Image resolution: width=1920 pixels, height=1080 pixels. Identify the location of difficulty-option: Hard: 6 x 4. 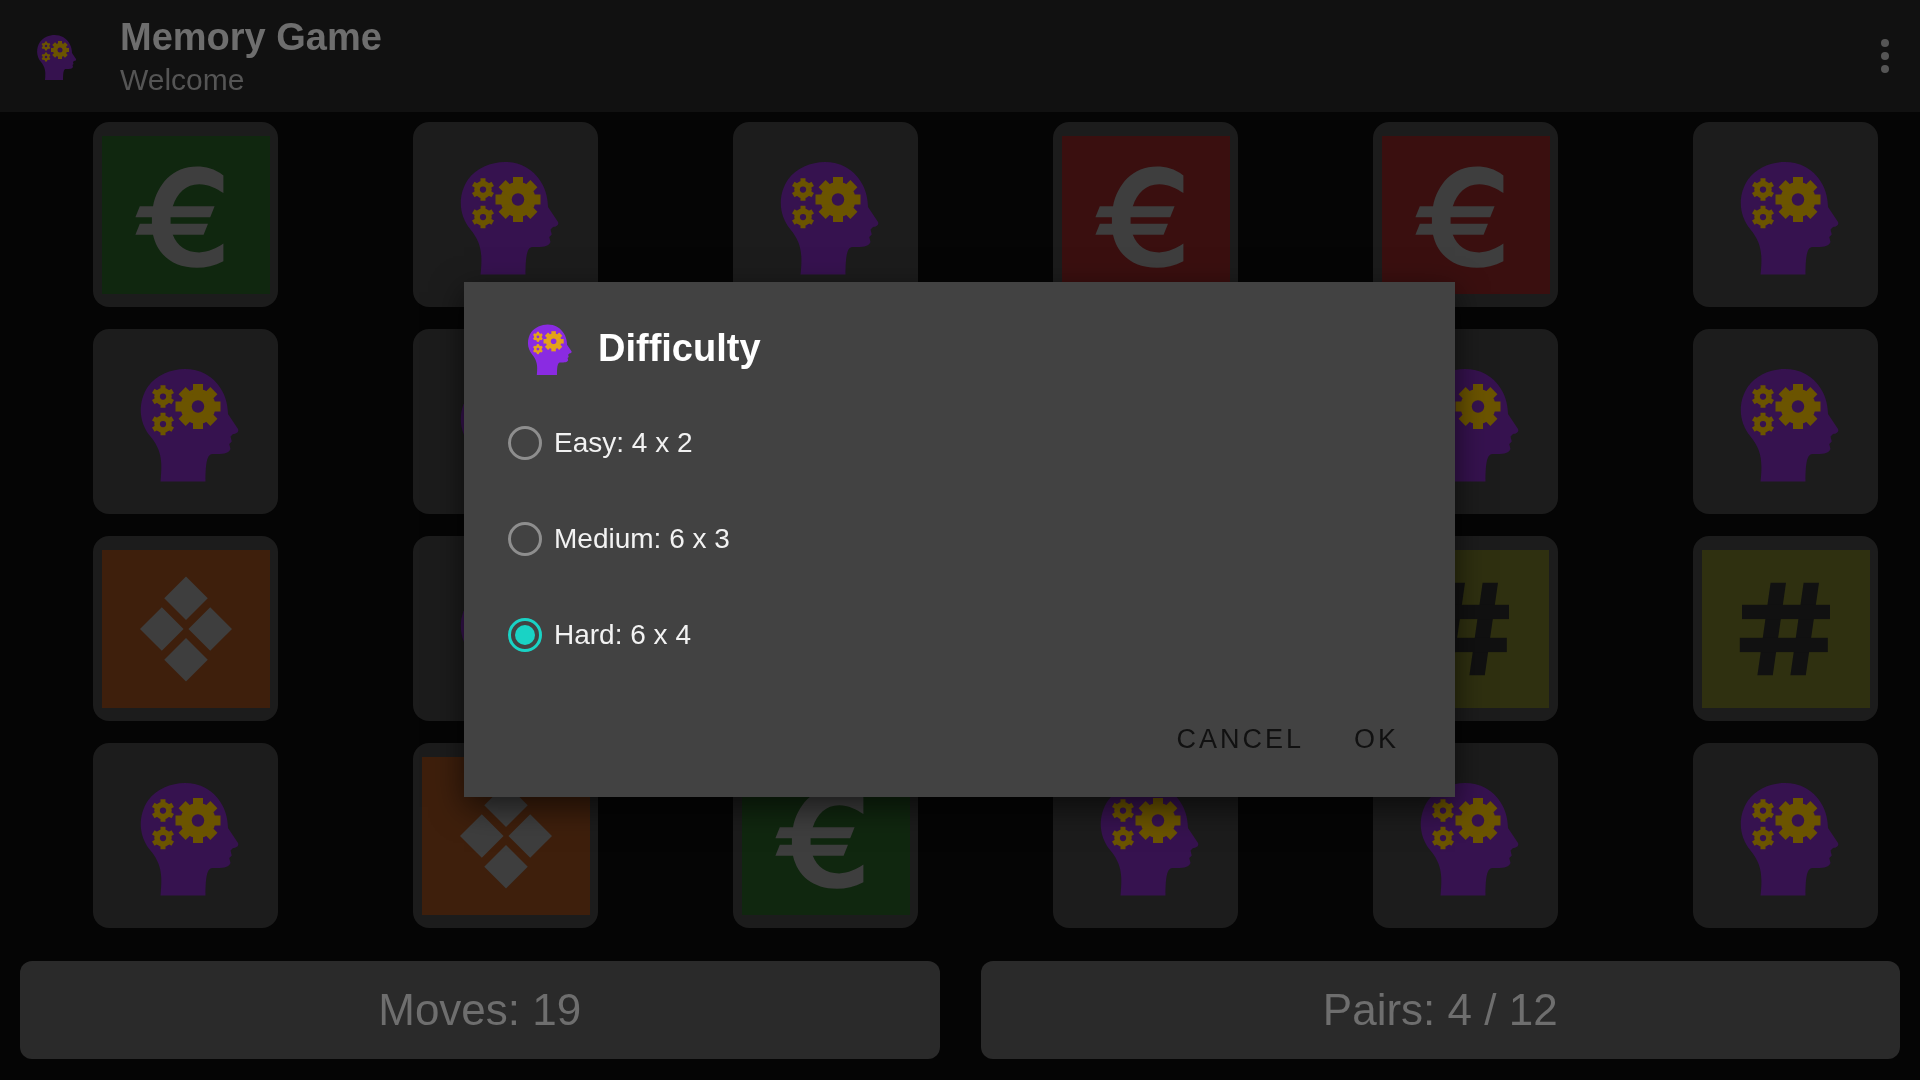
(961, 635).